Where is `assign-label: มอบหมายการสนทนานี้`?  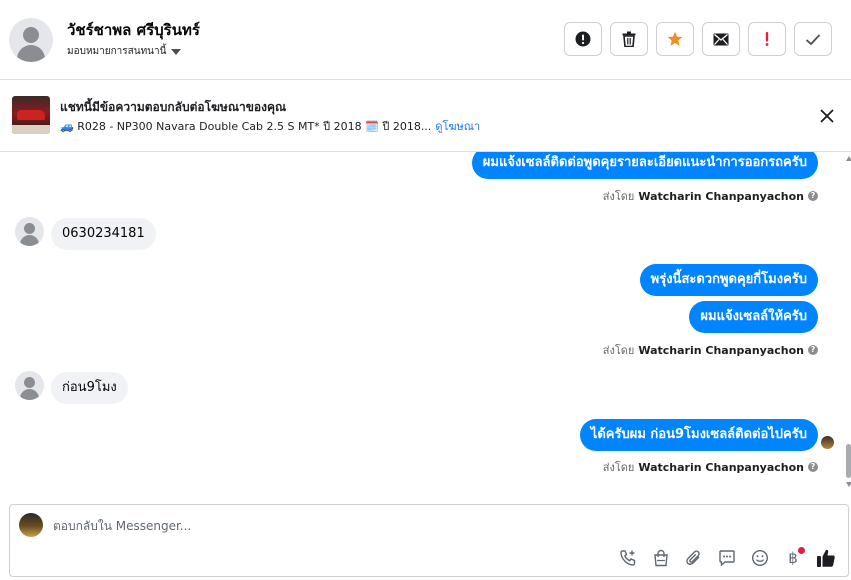 assign-label: มอบหมายการสนทนานี้ is located at coordinates (117, 51).